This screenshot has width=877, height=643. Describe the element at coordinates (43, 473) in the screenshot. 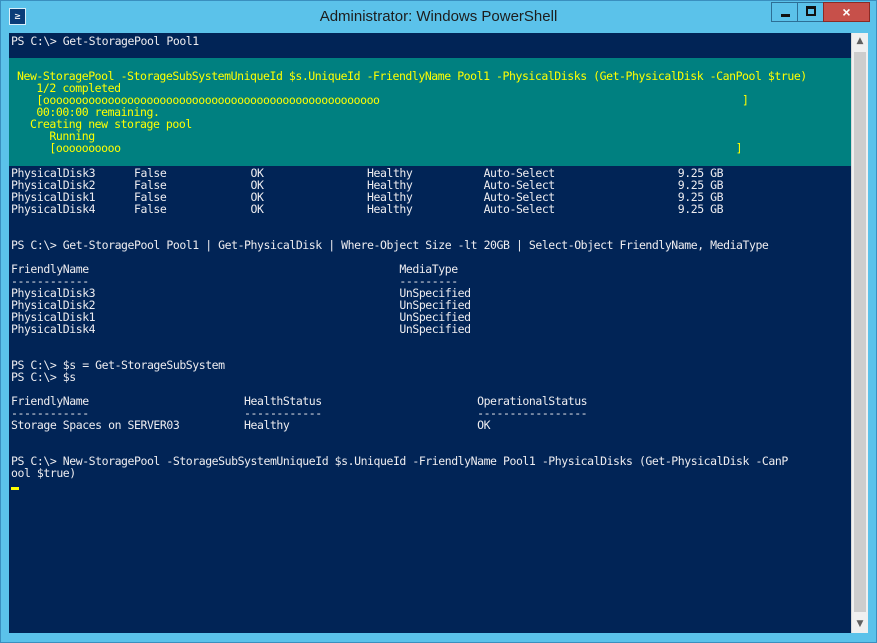

I see `console-line: ool $true)` at that location.